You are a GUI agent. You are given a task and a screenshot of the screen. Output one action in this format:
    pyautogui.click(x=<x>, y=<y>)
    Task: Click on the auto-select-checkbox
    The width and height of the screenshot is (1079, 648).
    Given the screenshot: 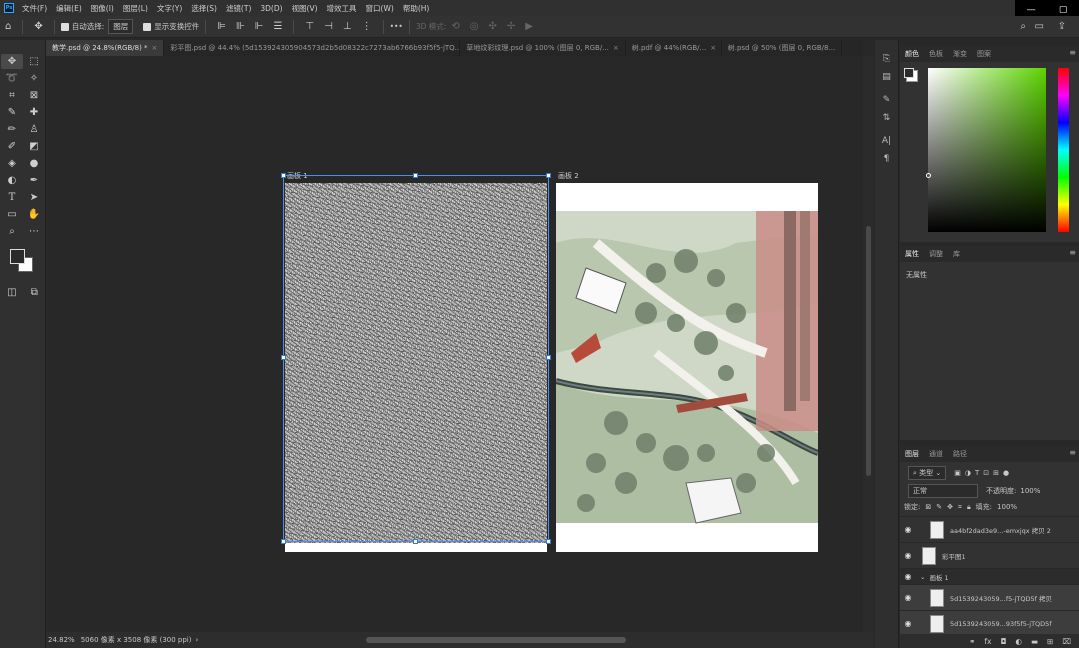 What is the action you would take?
    pyautogui.click(x=64, y=26)
    